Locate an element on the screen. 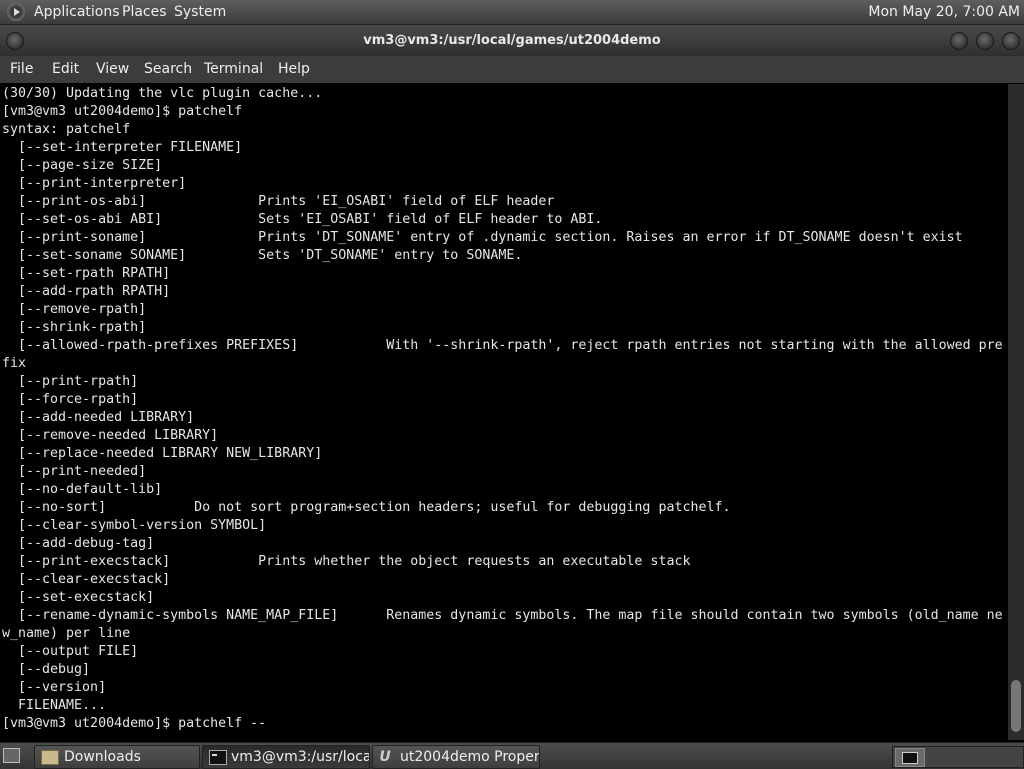  terminal-menubar: File Edit View Search Terminal Help is located at coordinates (512, 69).